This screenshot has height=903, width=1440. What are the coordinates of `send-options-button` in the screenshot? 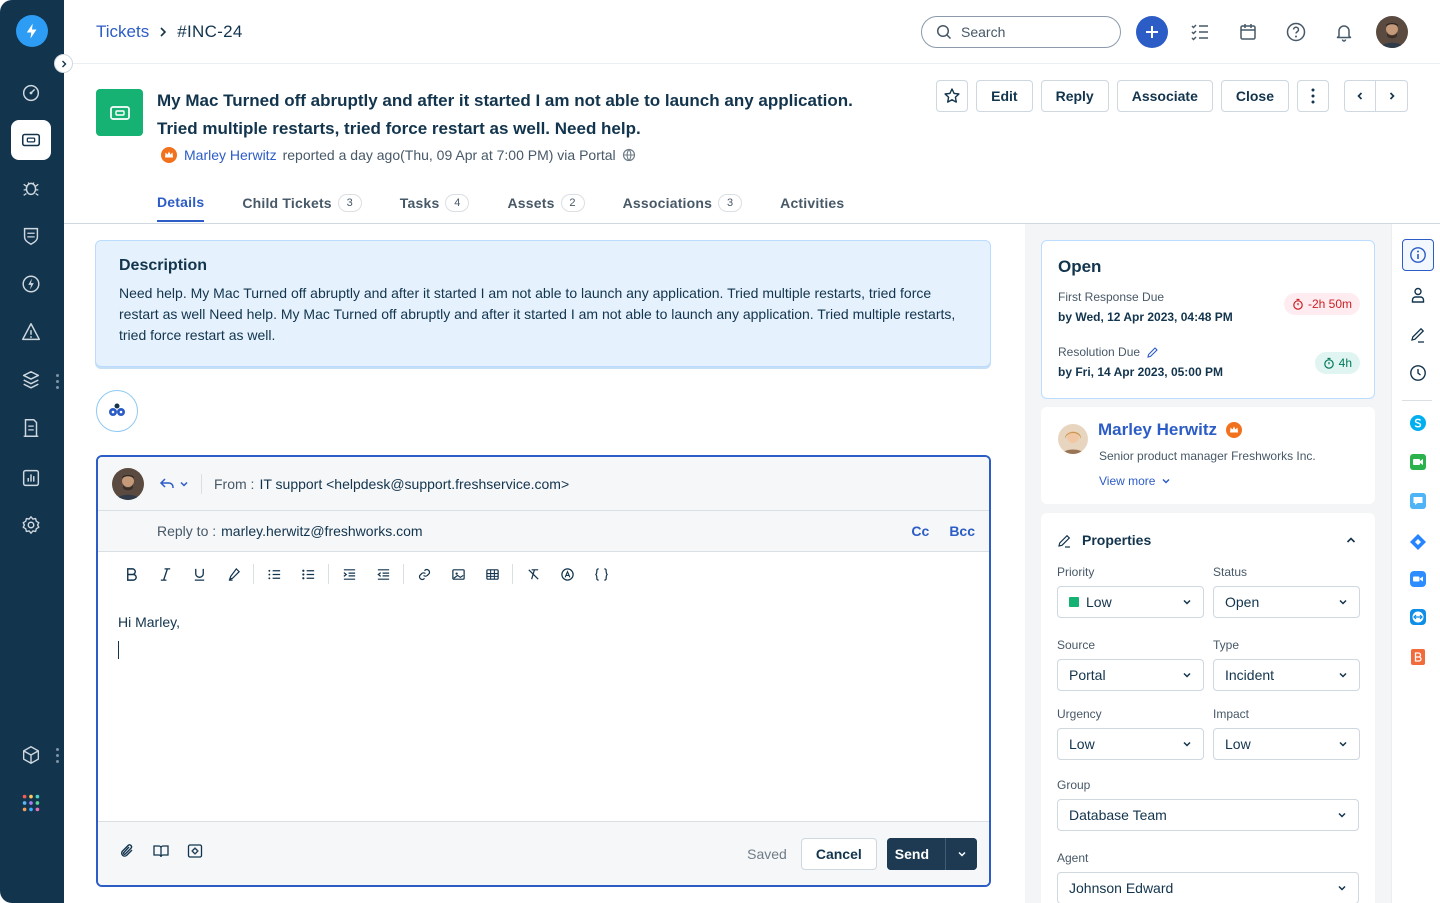 It's located at (961, 853).